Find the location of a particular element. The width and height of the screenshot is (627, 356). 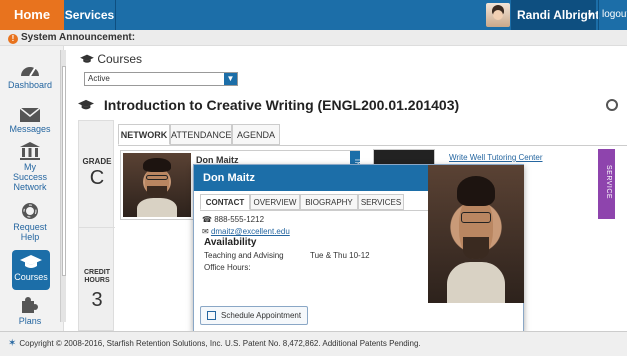

chevron-down-icon: ▾ is located at coordinates (590, 15).